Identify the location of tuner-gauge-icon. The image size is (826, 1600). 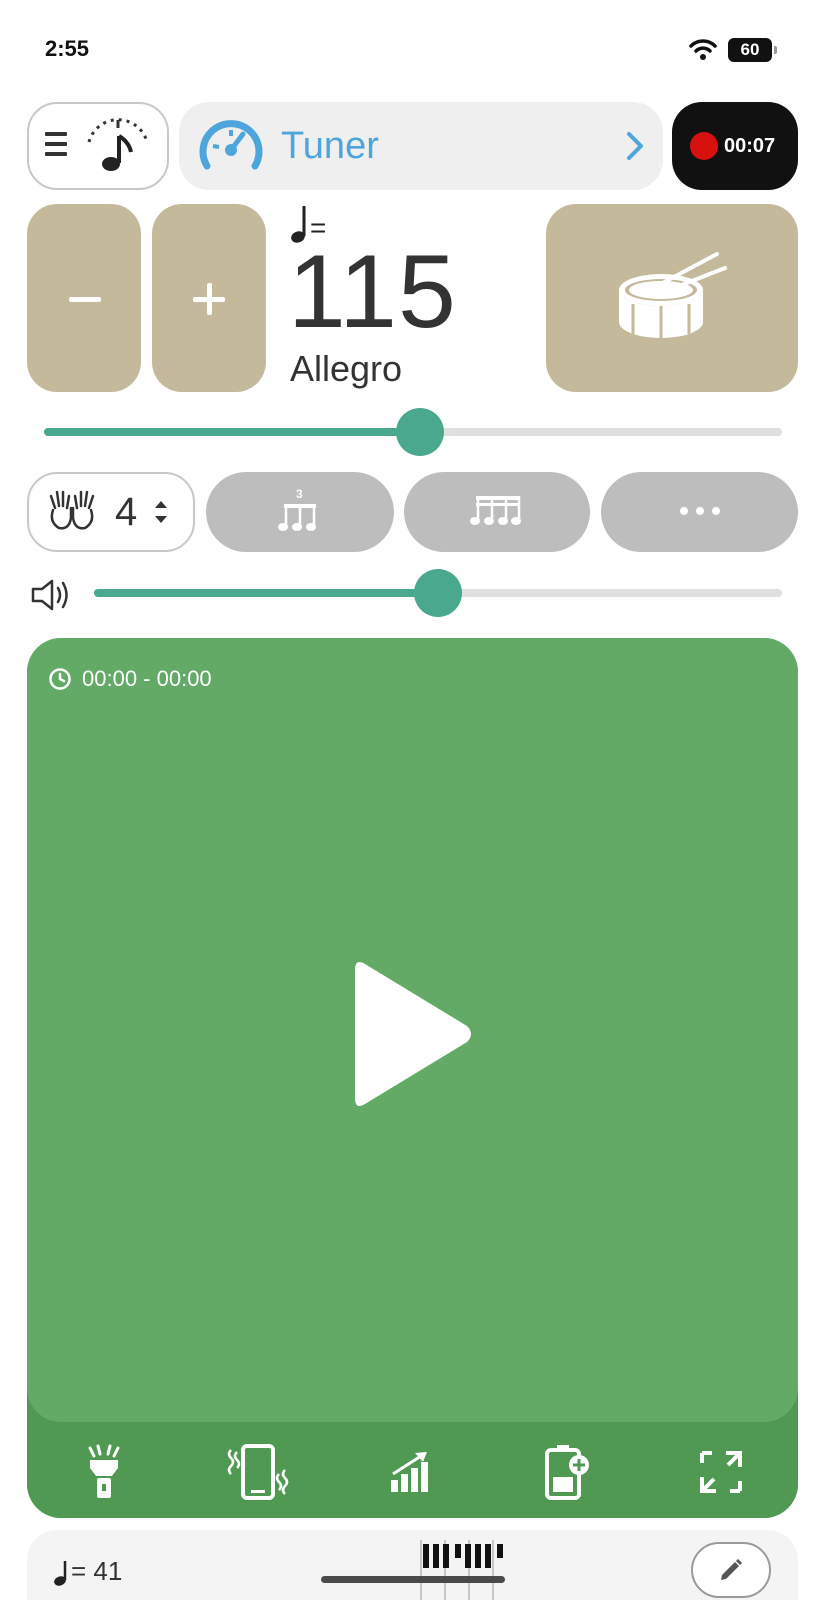
(231, 146).